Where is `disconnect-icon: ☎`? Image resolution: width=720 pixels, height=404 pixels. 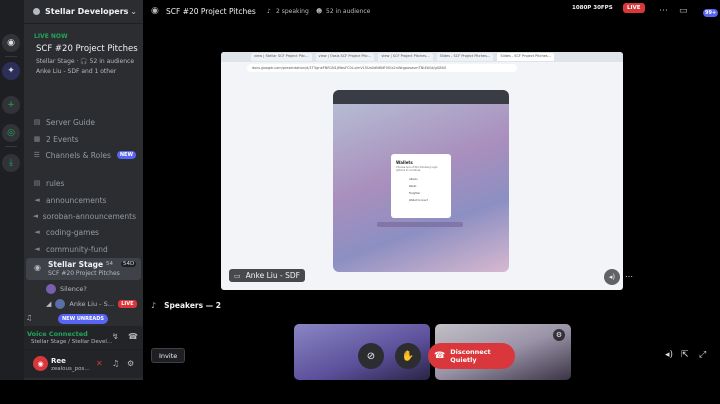 disconnect-icon: ☎ is located at coordinates (133, 336).